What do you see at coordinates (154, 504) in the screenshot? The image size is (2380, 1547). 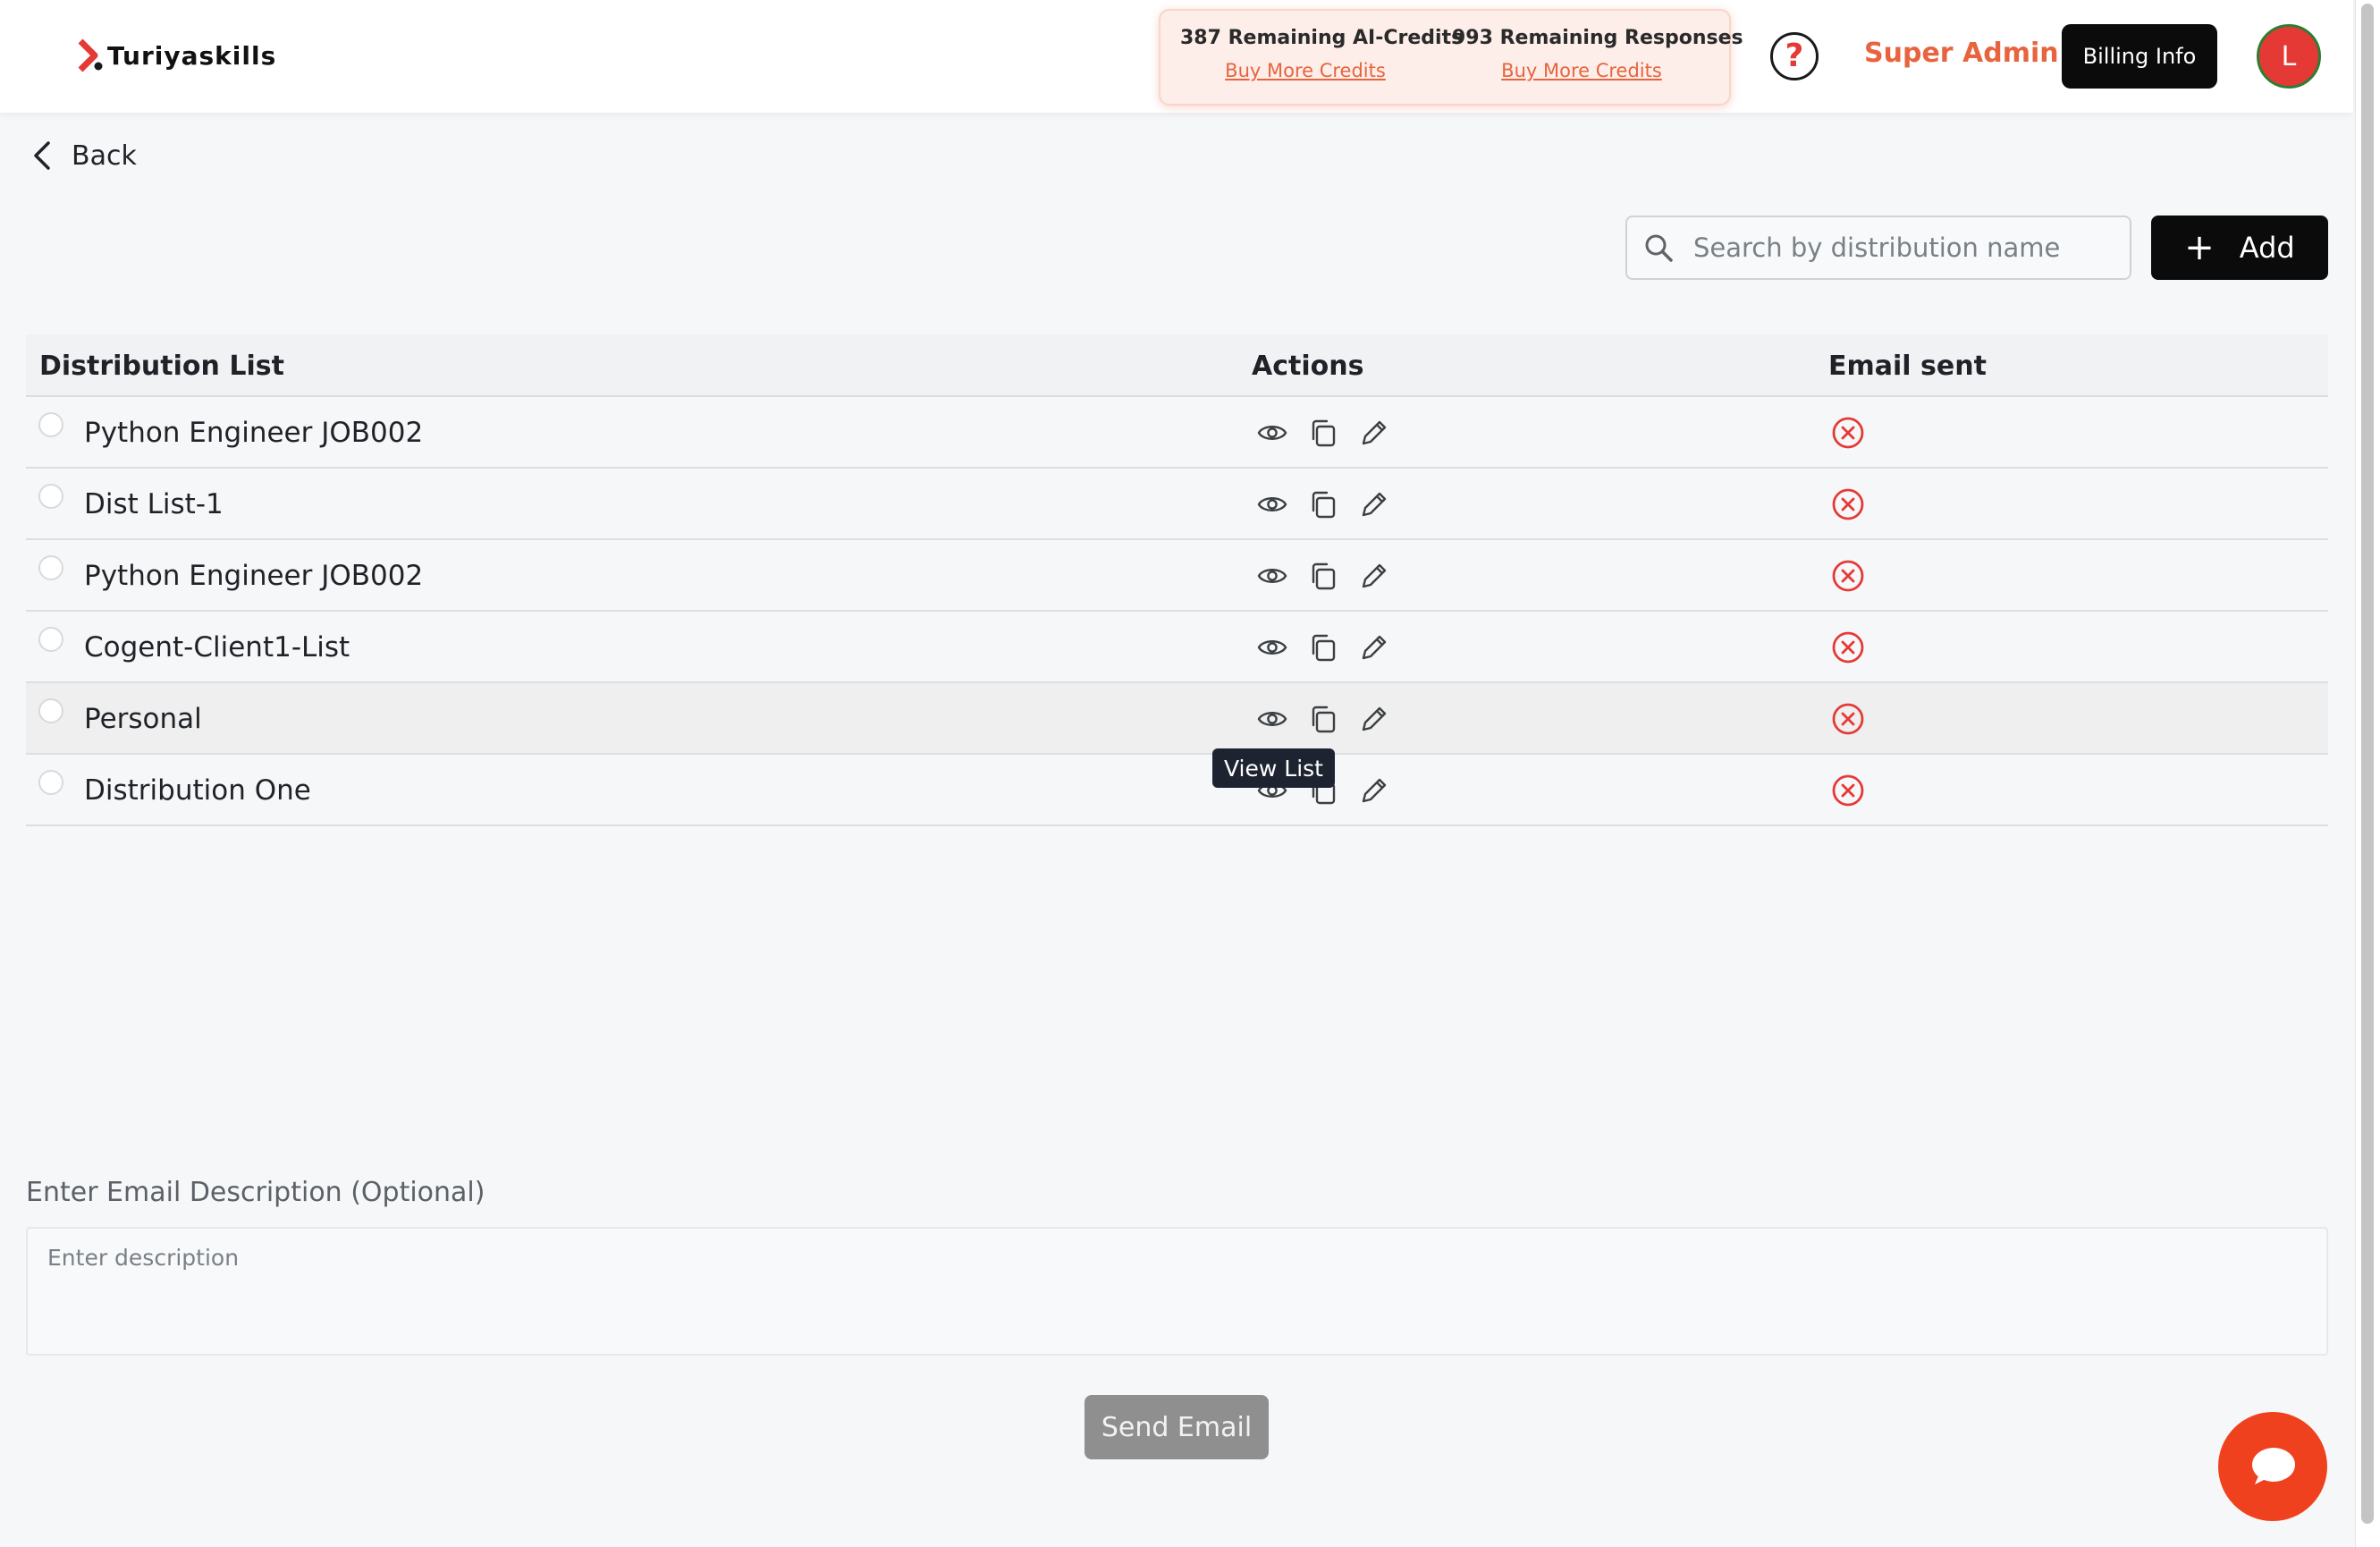 I see `distribution-name: Dist List-1` at bounding box center [154, 504].